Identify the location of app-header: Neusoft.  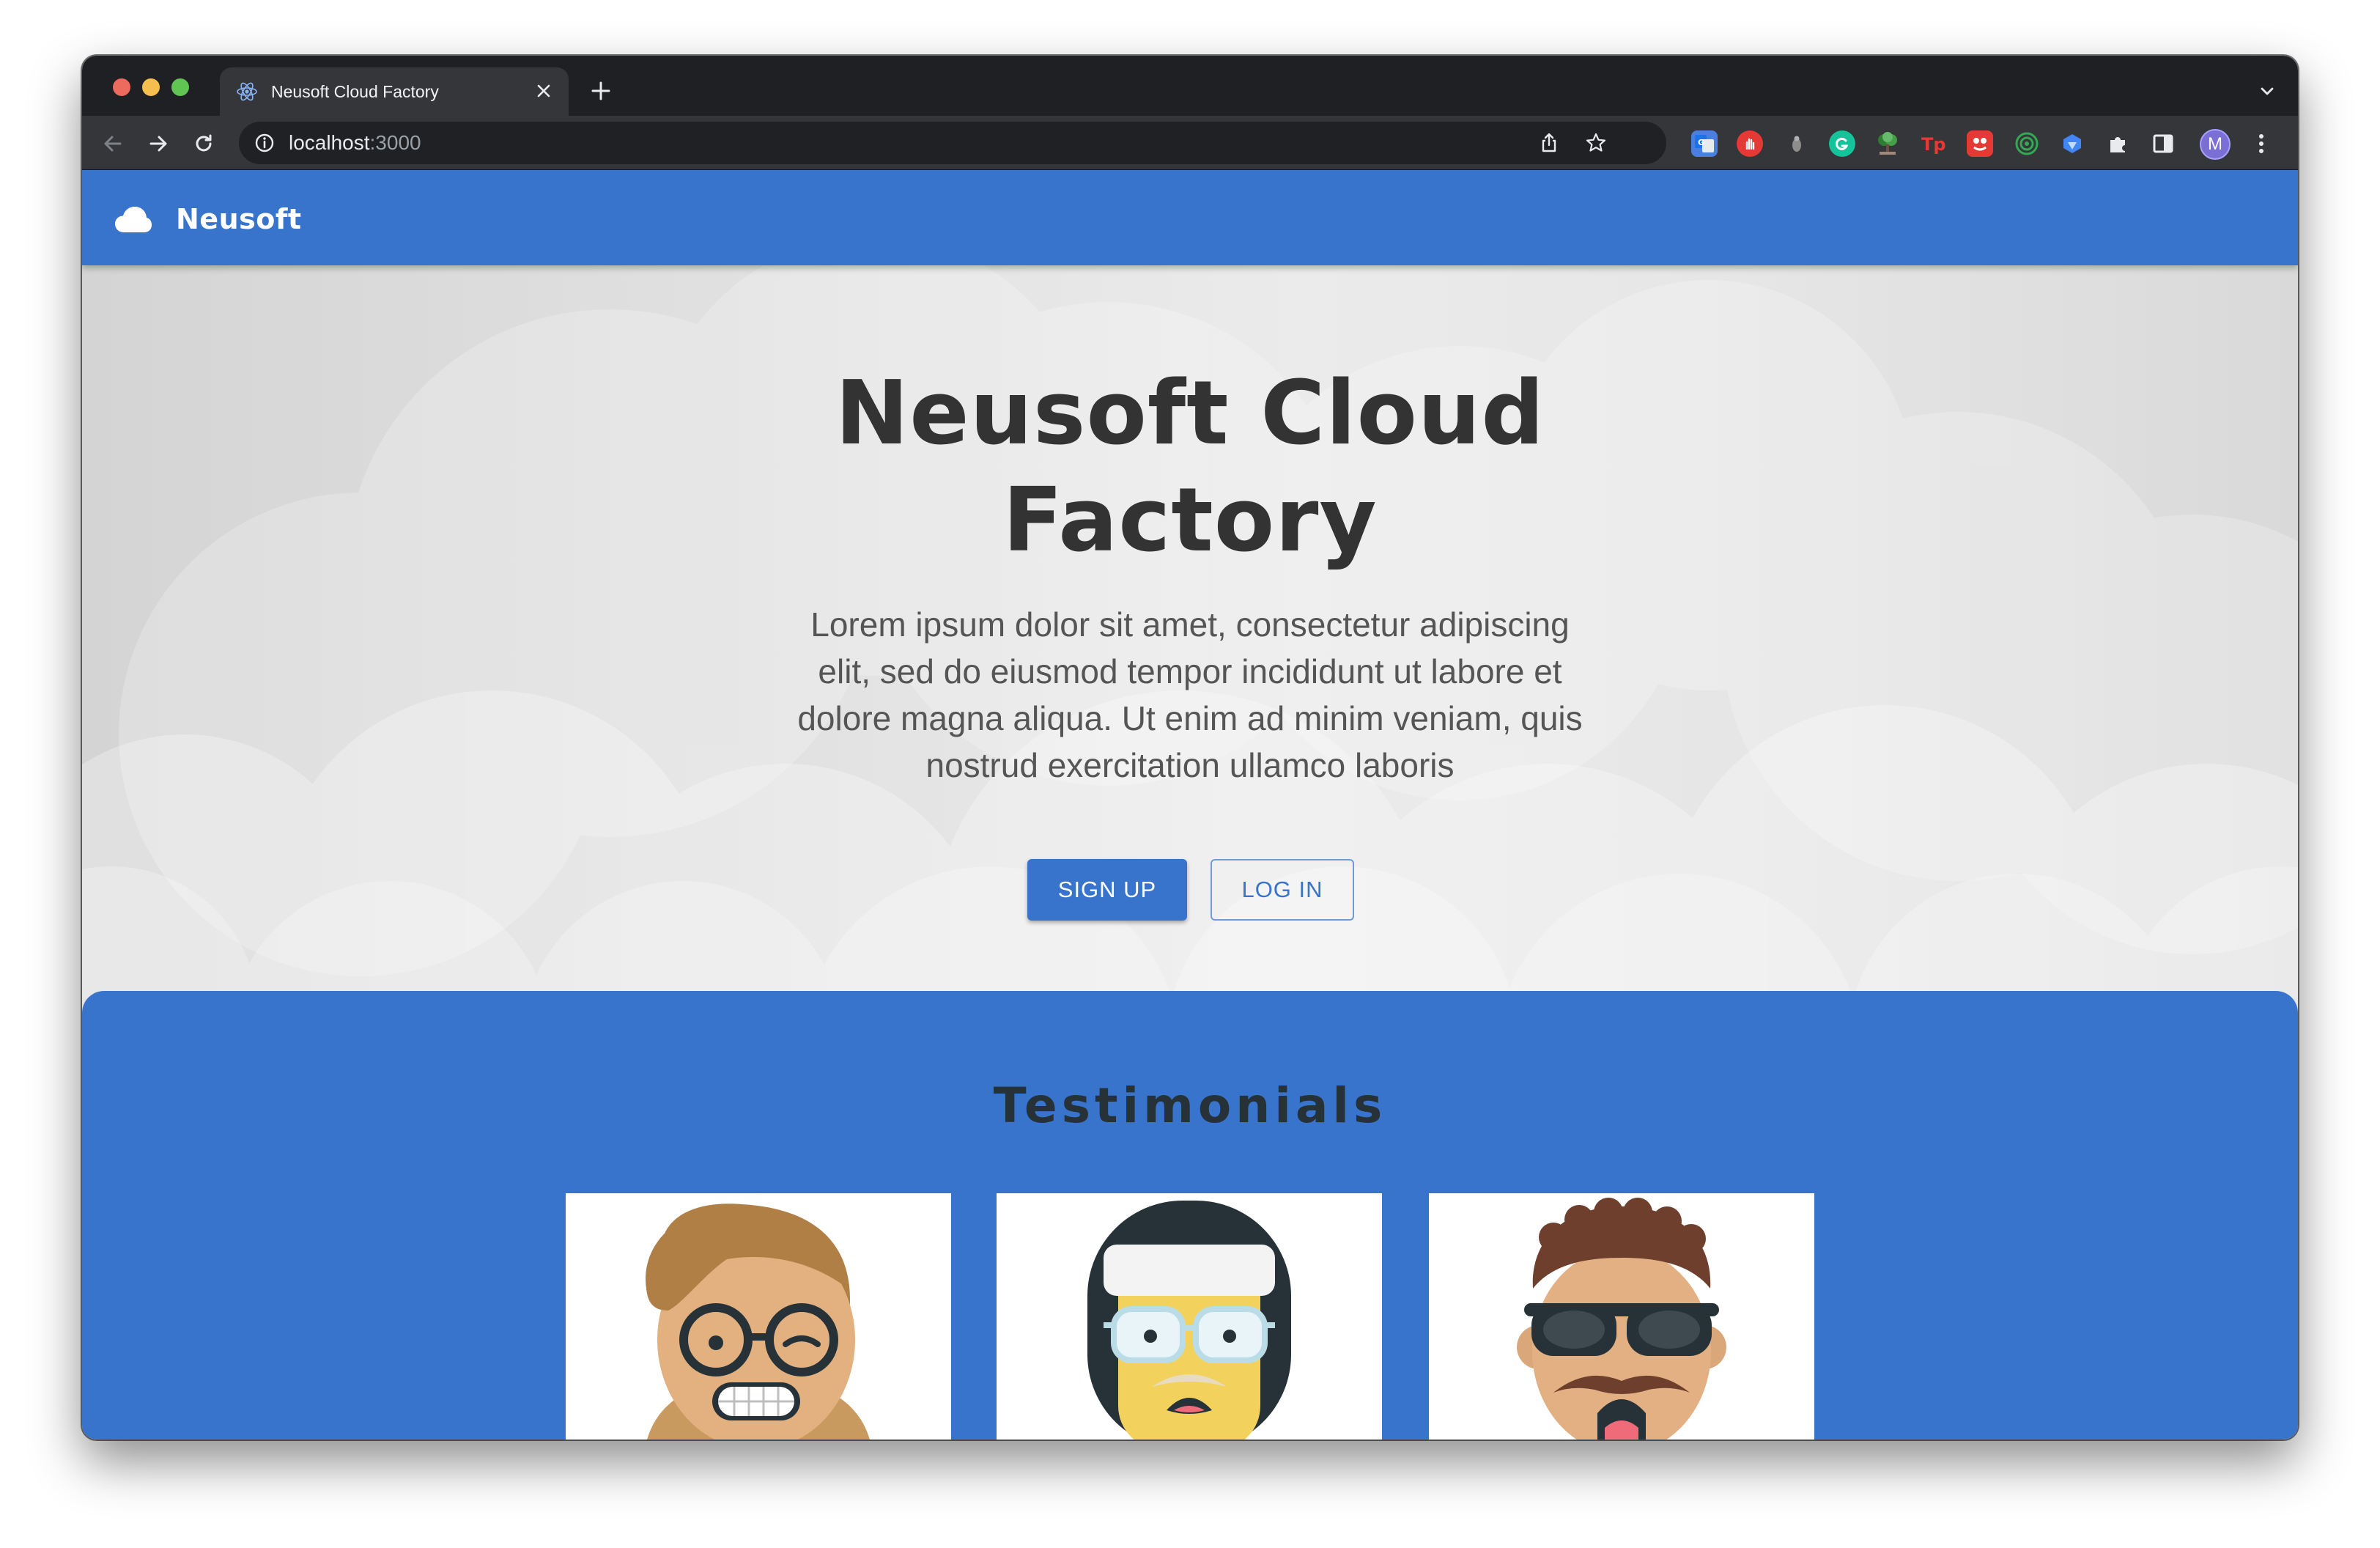
(1190, 217).